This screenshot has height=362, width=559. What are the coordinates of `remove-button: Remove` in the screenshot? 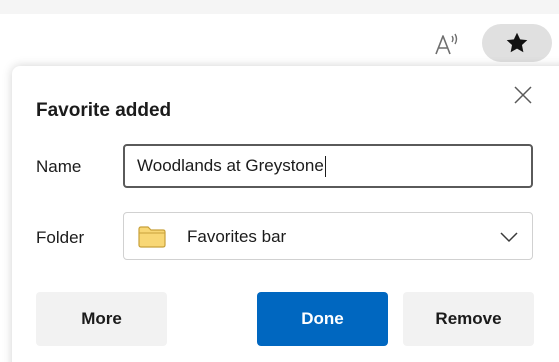 It's located at (468, 319).